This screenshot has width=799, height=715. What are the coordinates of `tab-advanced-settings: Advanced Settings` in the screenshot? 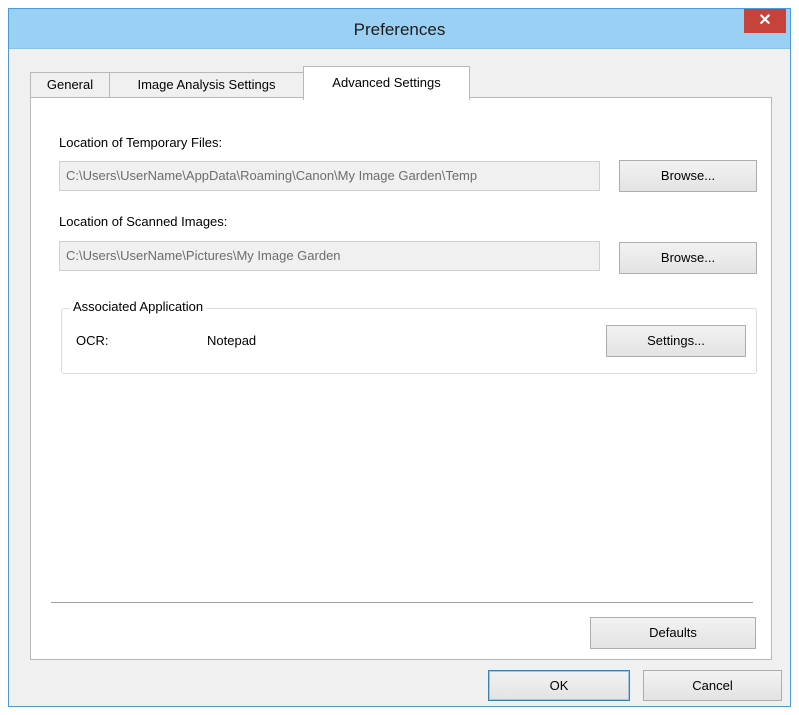 It's located at (386, 83).